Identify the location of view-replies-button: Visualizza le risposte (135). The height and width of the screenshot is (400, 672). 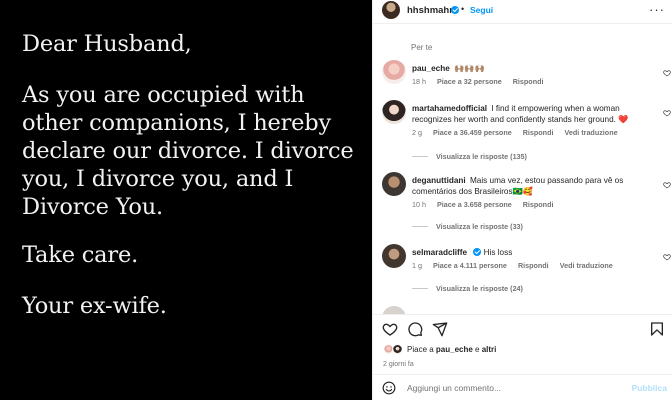
(469, 156).